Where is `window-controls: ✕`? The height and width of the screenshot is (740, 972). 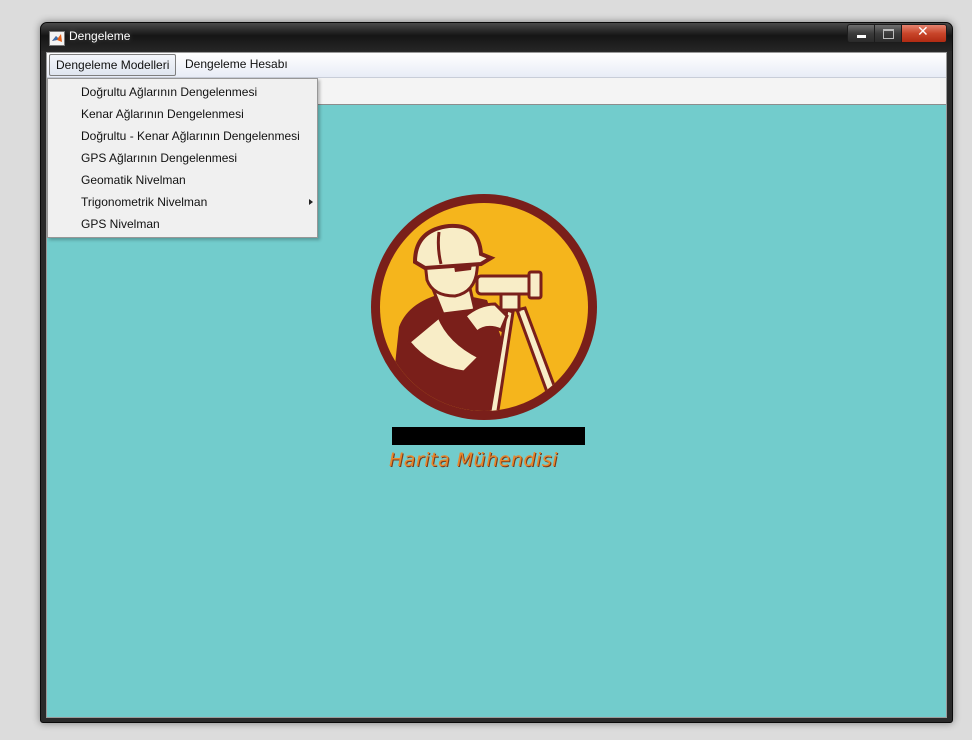
window-controls: ✕ is located at coordinates (897, 33).